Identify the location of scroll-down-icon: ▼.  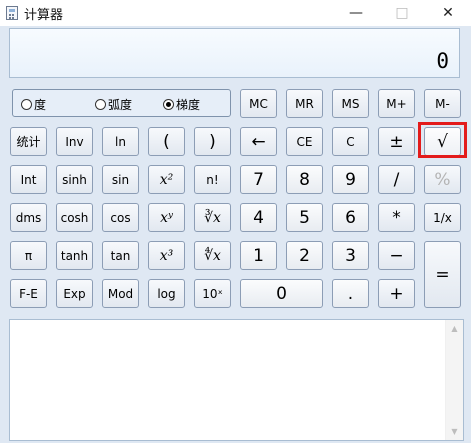
(454, 431).